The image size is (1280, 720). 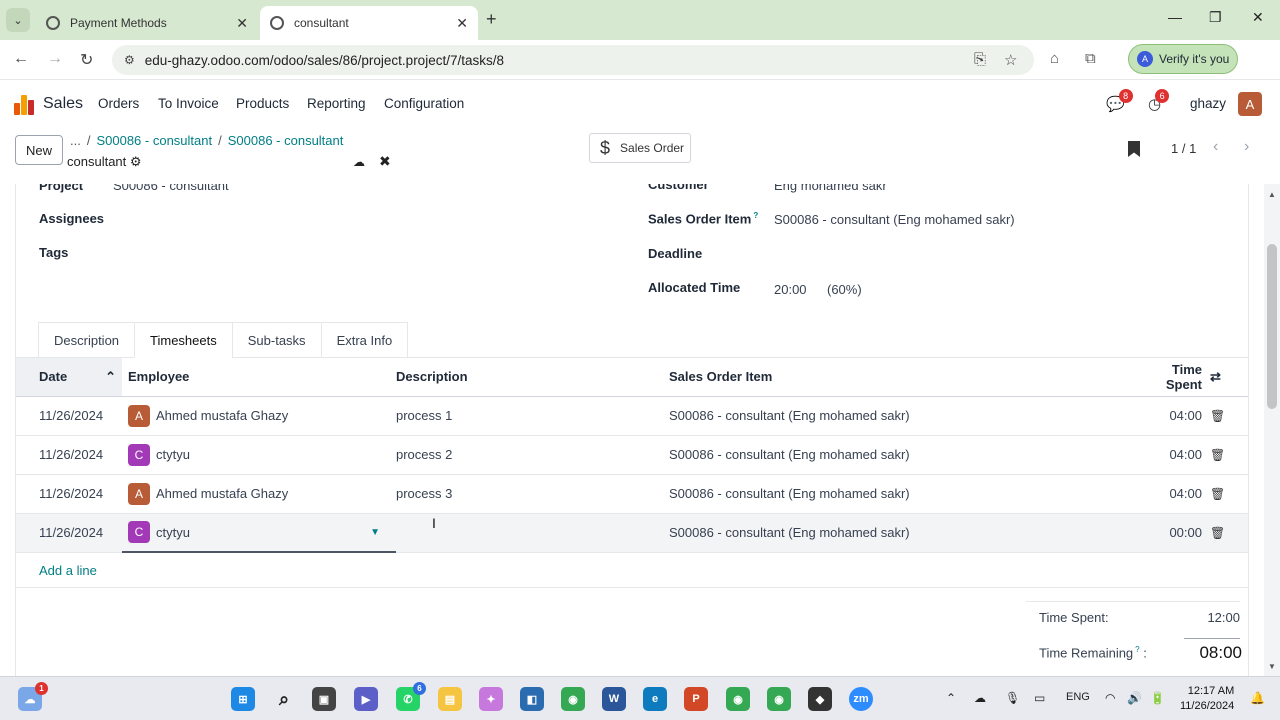 What do you see at coordinates (491, 19) in the screenshot?
I see `new-tab-icon: +` at bounding box center [491, 19].